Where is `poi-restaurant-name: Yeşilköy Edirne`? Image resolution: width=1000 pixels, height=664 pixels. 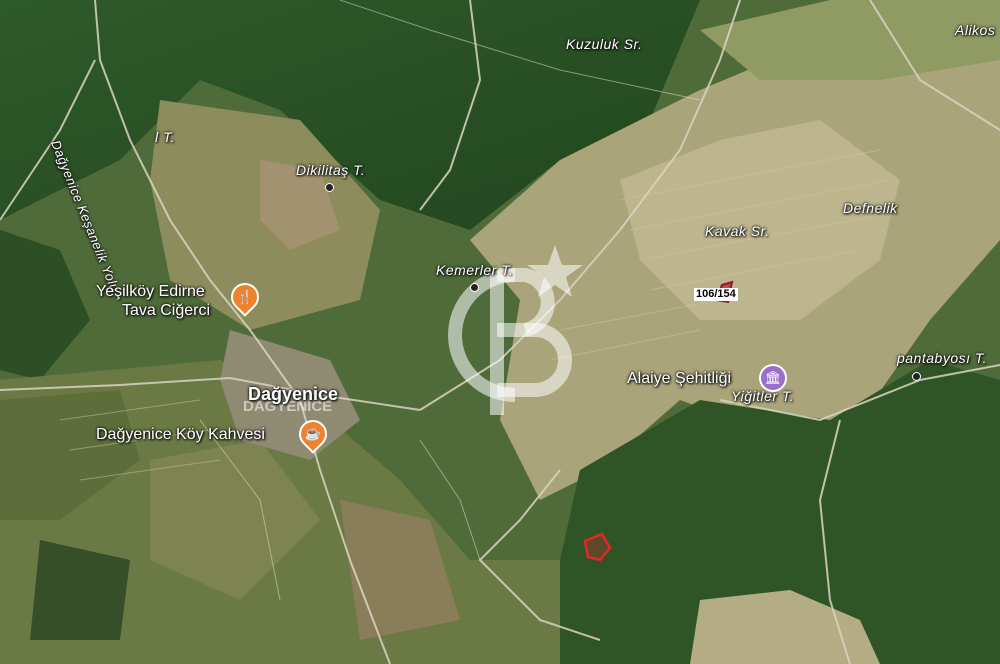 poi-restaurant-name: Yeşilköy Edirne is located at coordinates (150, 292).